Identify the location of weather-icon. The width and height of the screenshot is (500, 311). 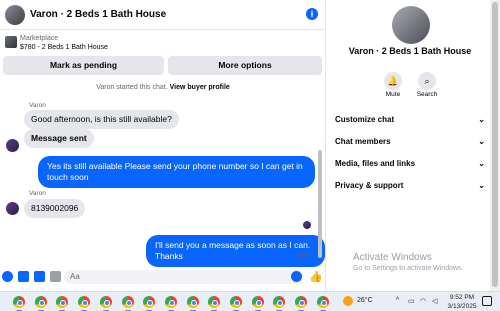
(348, 301).